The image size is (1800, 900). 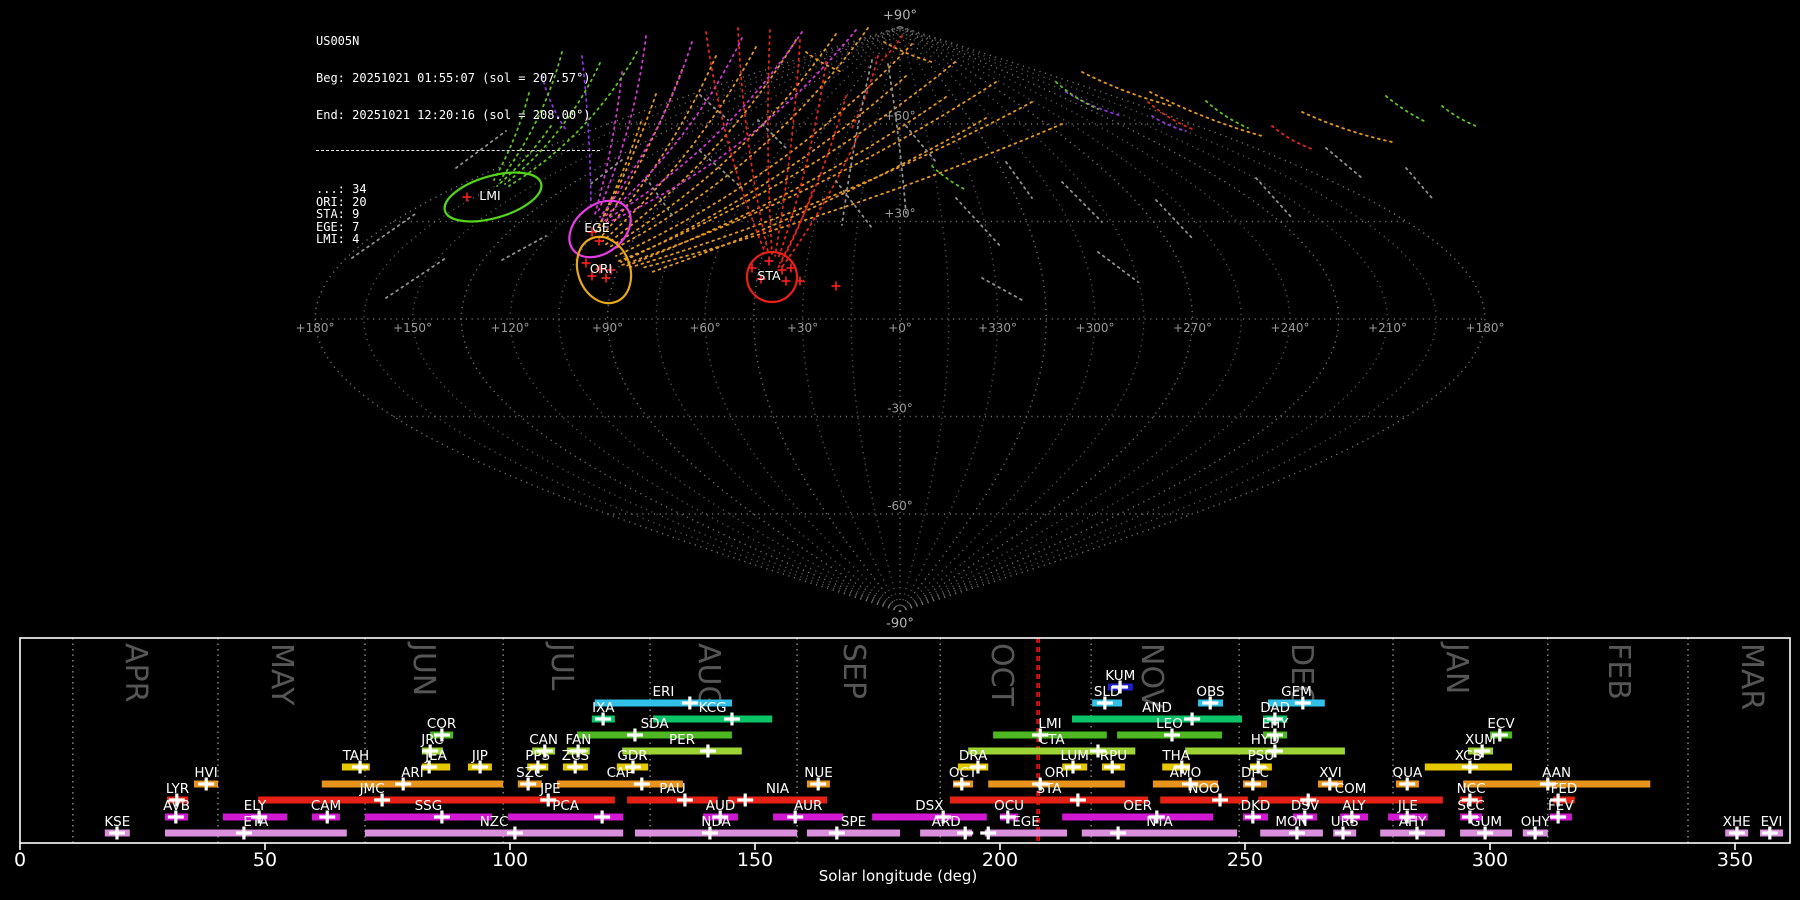 I want to click on axis-tick-label: 200, so click(x=1000, y=860).